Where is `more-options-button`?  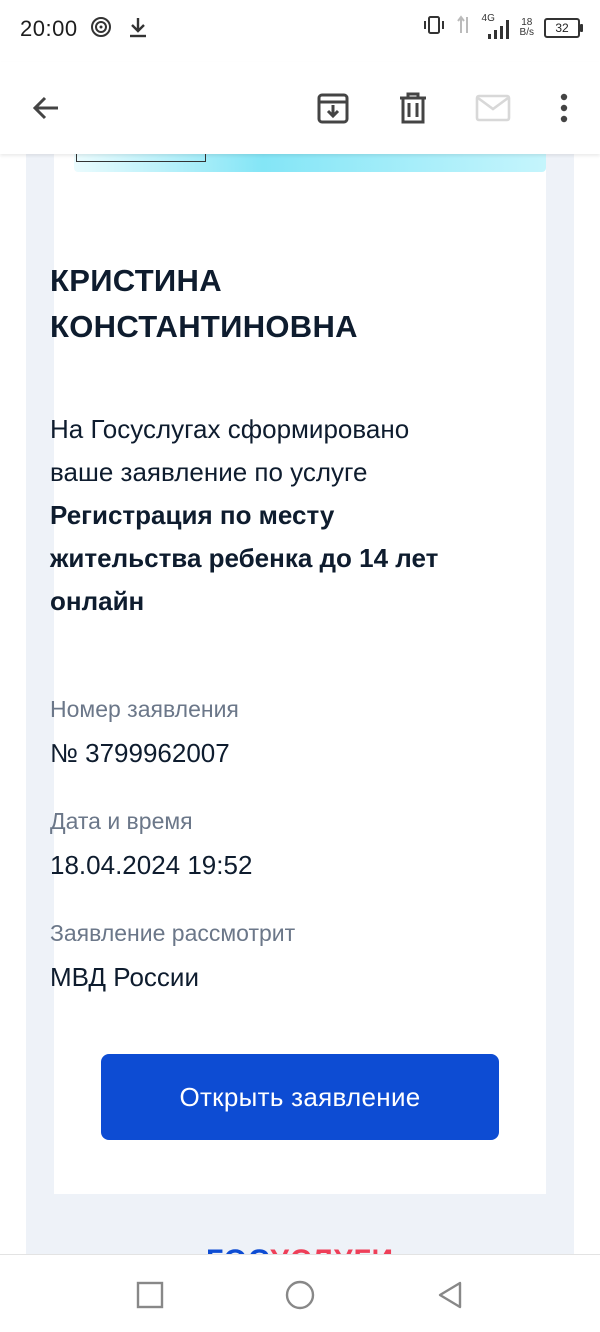 more-options-button is located at coordinates (564, 108).